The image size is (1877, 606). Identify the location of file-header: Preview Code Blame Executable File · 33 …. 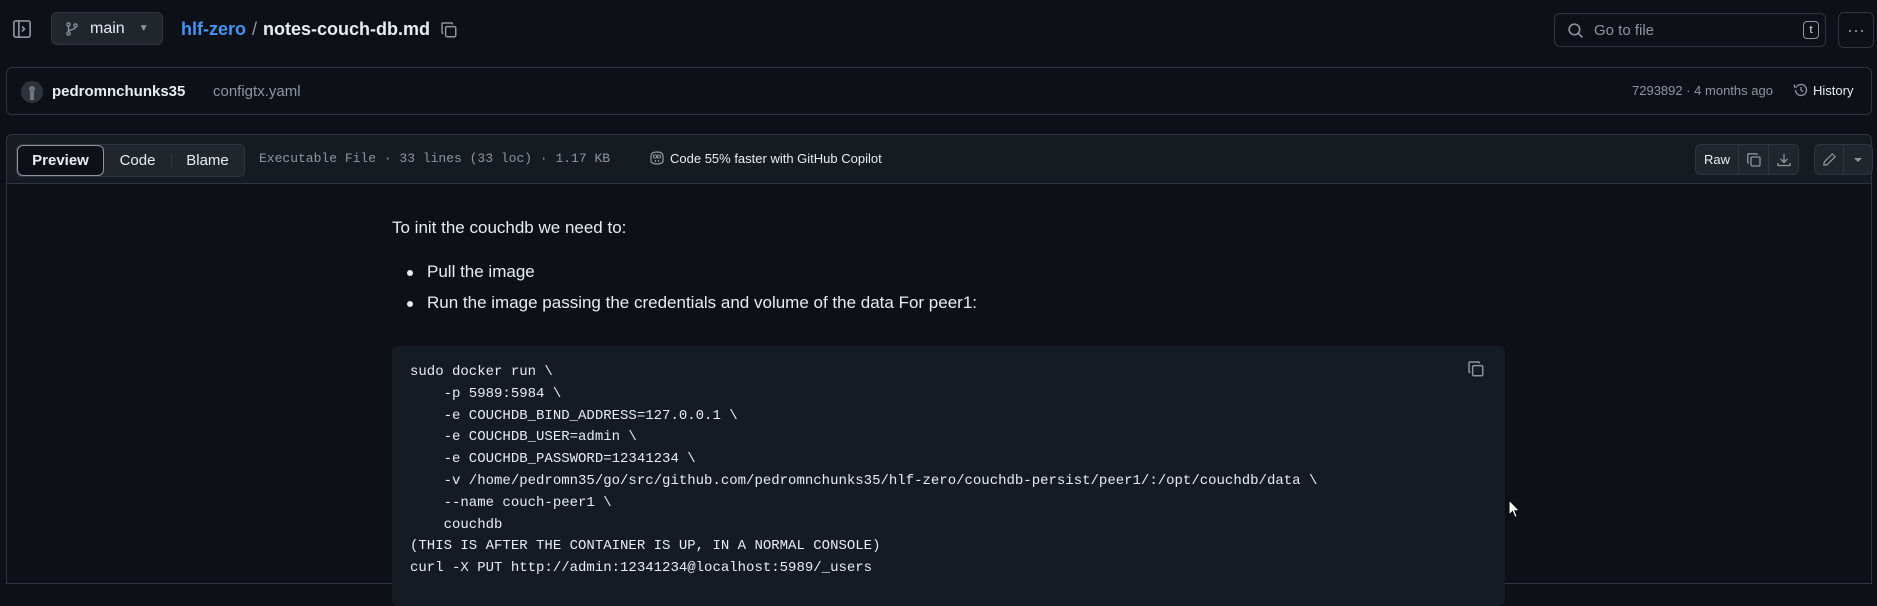
(940, 159).